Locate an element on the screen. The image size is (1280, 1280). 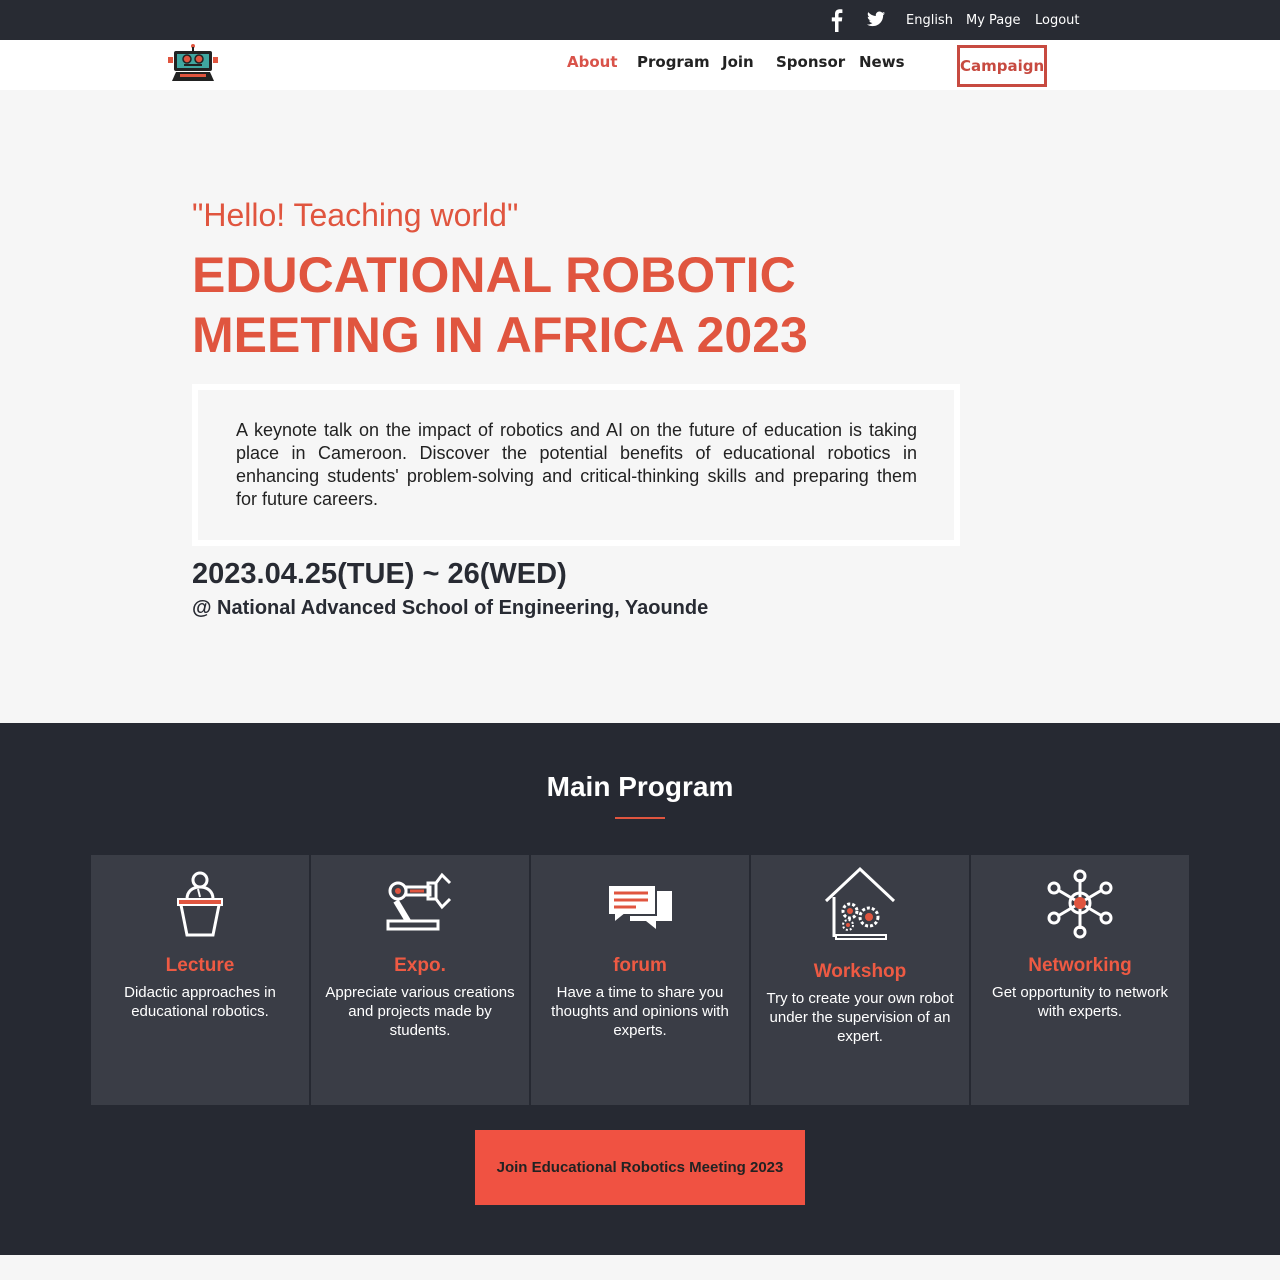
network-icon is located at coordinates (1080, 904).